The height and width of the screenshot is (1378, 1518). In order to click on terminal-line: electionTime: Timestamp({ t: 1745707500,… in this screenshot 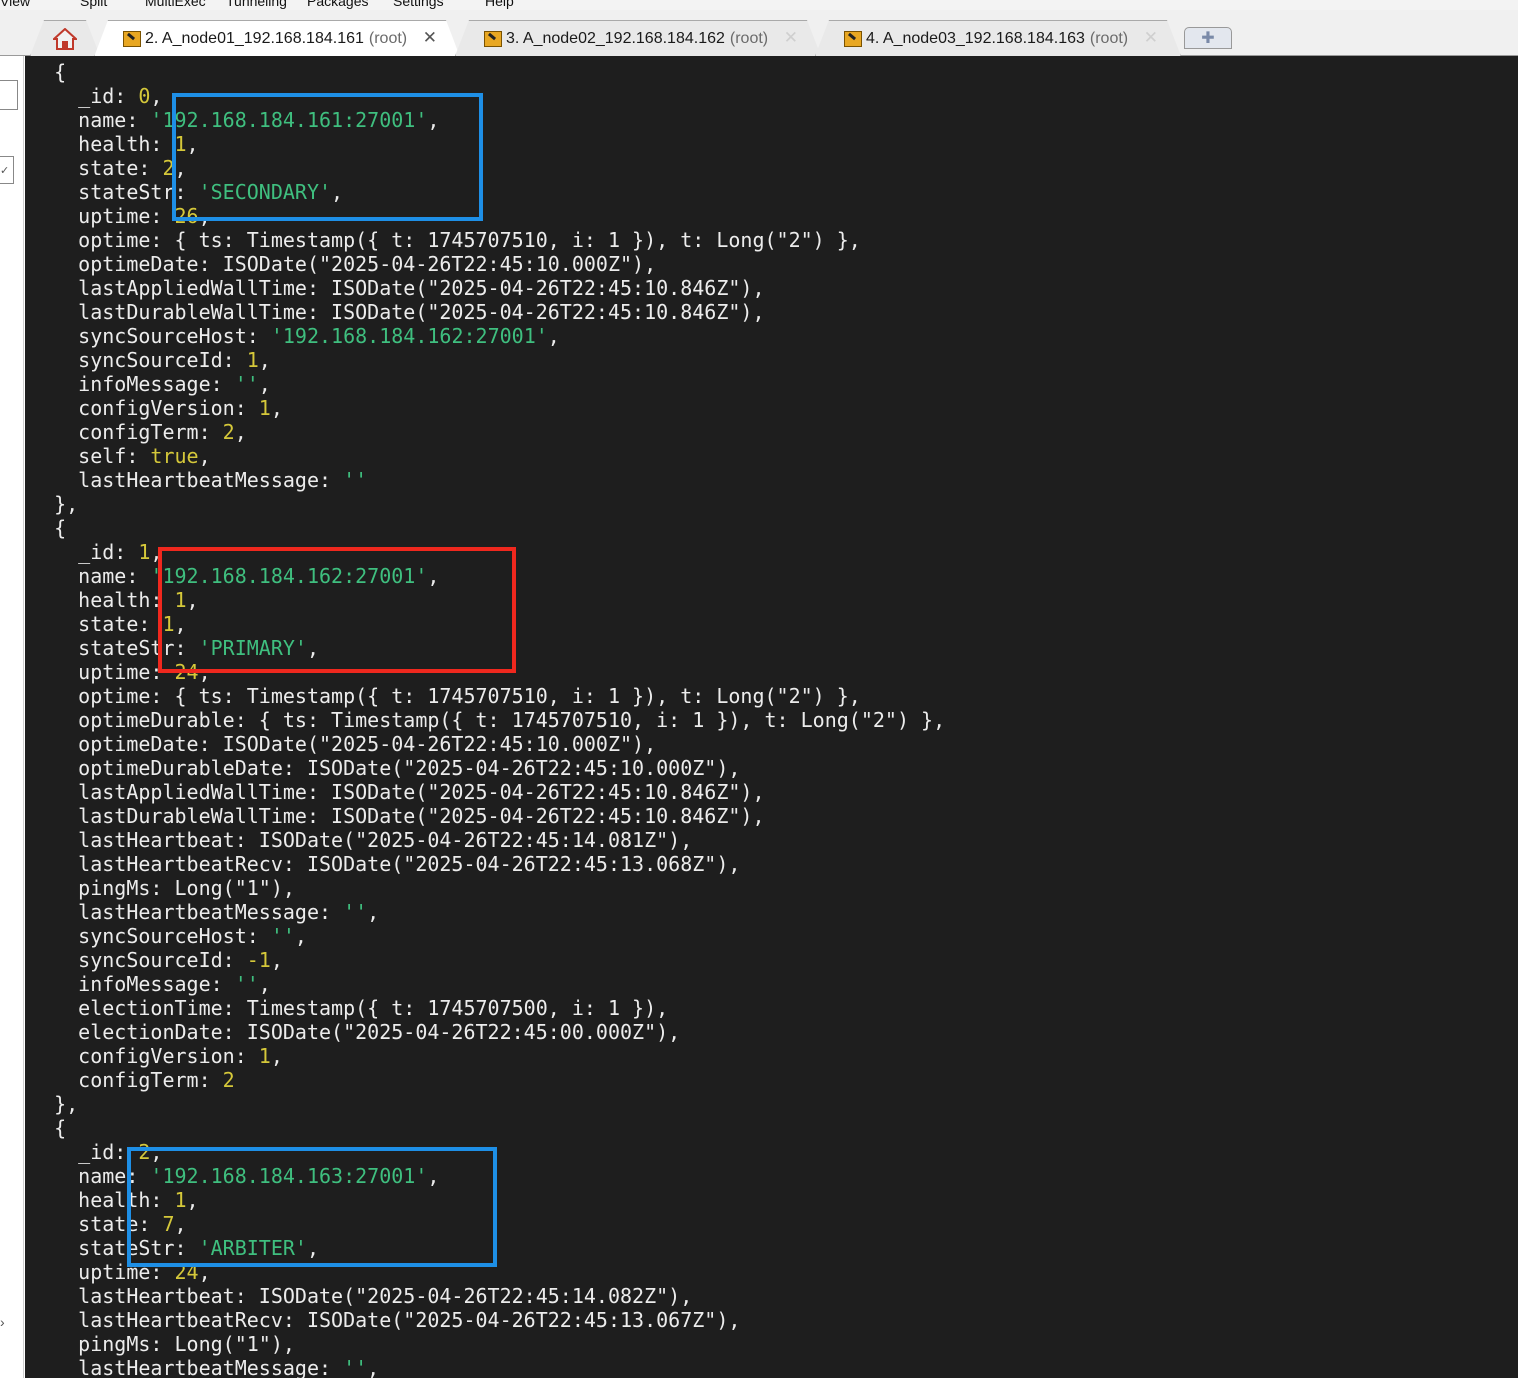, I will do `click(349, 1008)`.